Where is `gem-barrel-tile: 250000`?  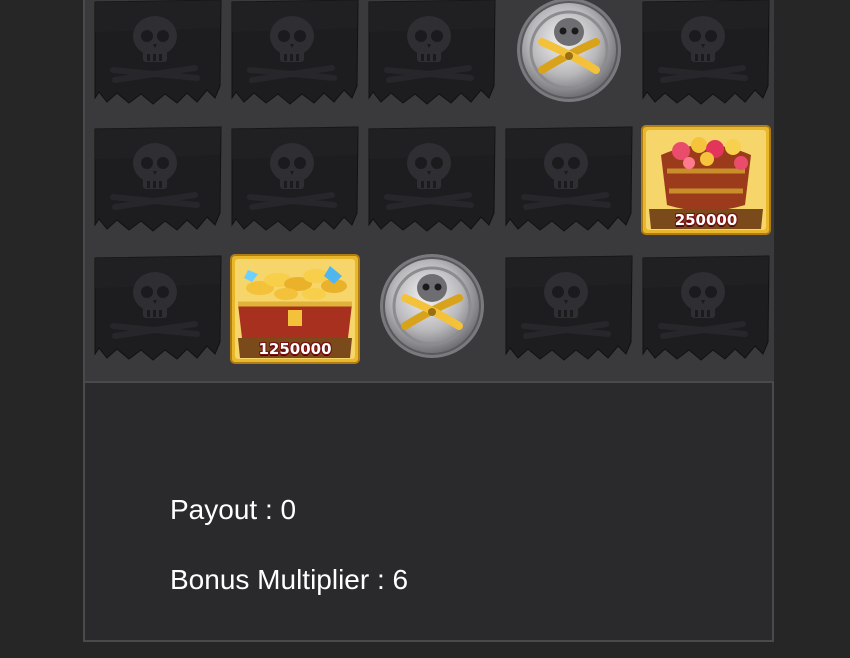
gem-barrel-tile: 250000 is located at coordinates (706, 180).